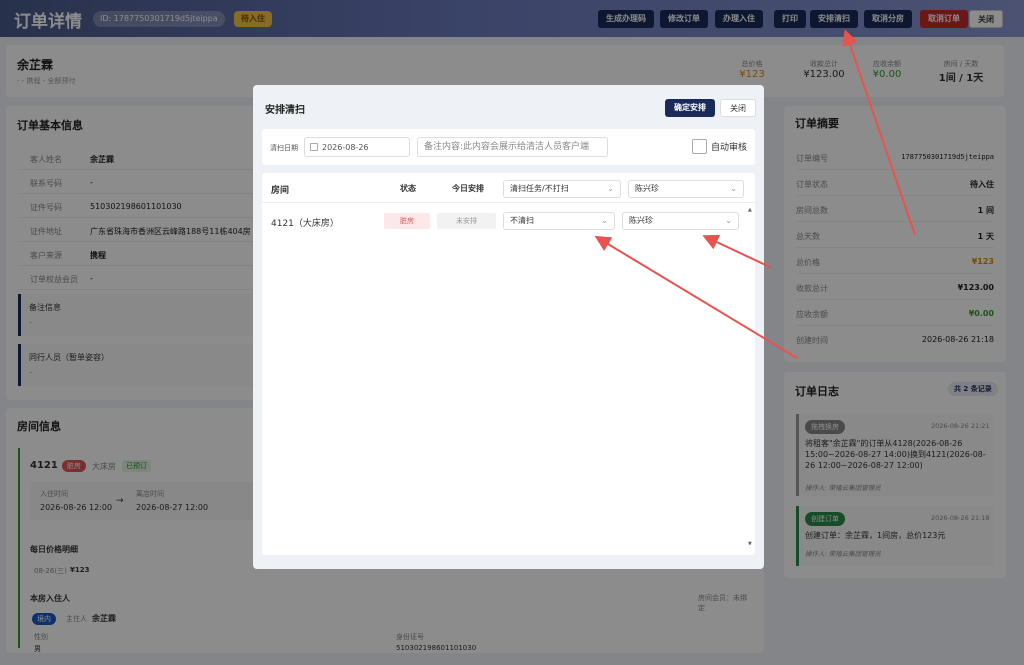  Describe the element at coordinates (750, 377) in the screenshot. I see `table-scrollbar: ▲ ▼` at that location.